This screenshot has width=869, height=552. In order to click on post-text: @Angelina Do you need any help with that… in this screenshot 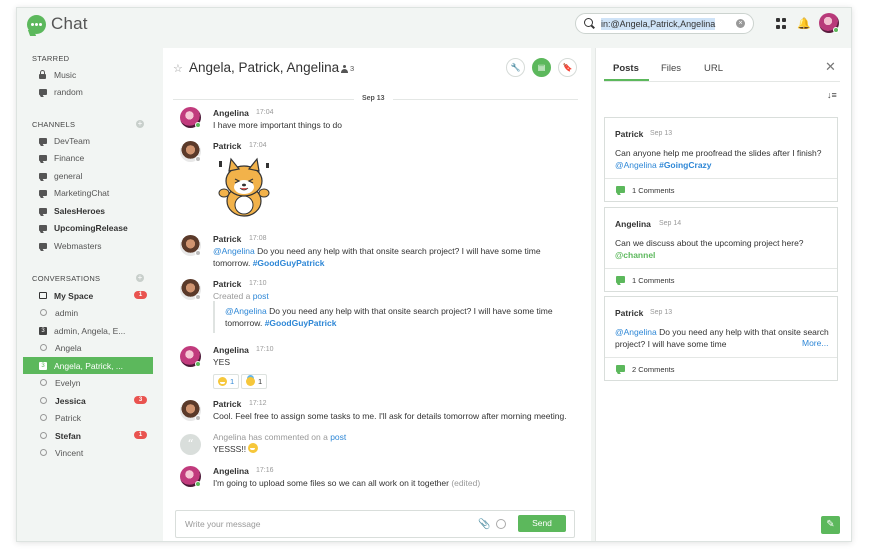, I will do `click(722, 338)`.